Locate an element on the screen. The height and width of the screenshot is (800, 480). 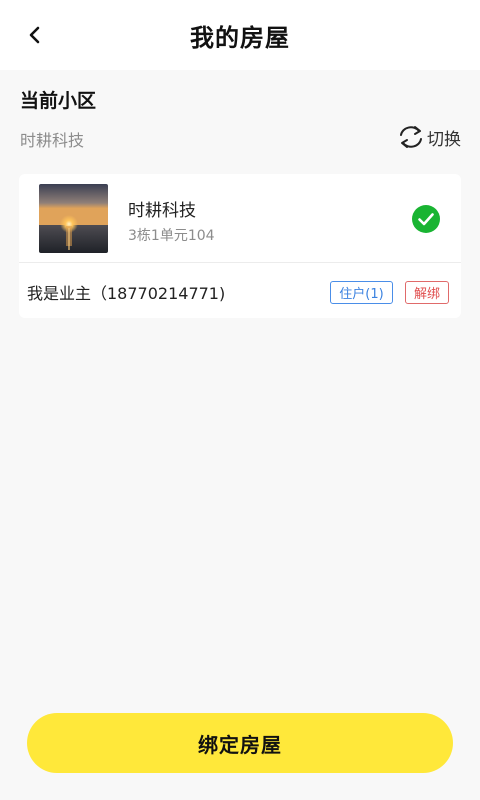
check-circle-icon is located at coordinates (426, 219).